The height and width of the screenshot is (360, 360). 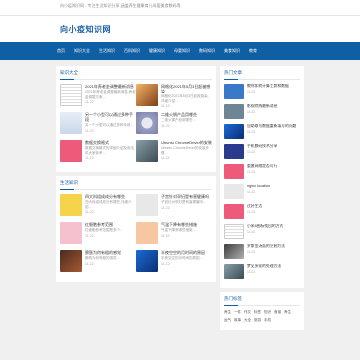 What do you see at coordinates (107, 51) in the screenshot?
I see `nav-item-life: 生活知识` at bounding box center [107, 51].